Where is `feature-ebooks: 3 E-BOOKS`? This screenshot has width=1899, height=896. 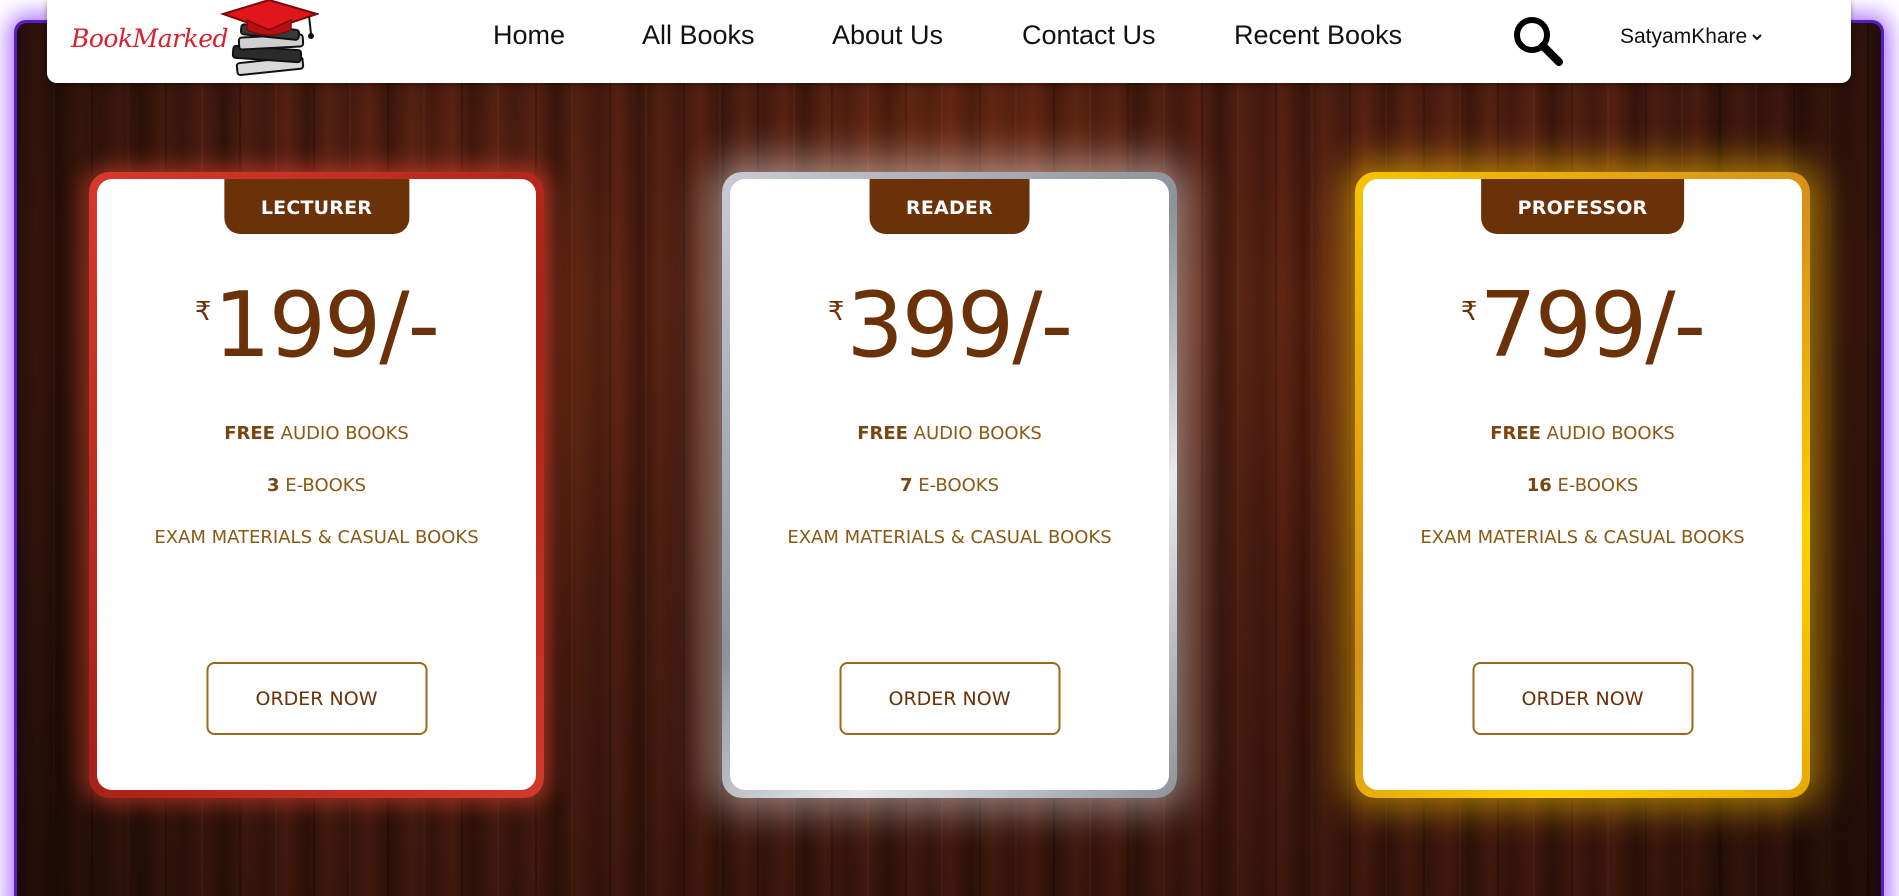
feature-ebooks: 3 E-BOOKS is located at coordinates (316, 485).